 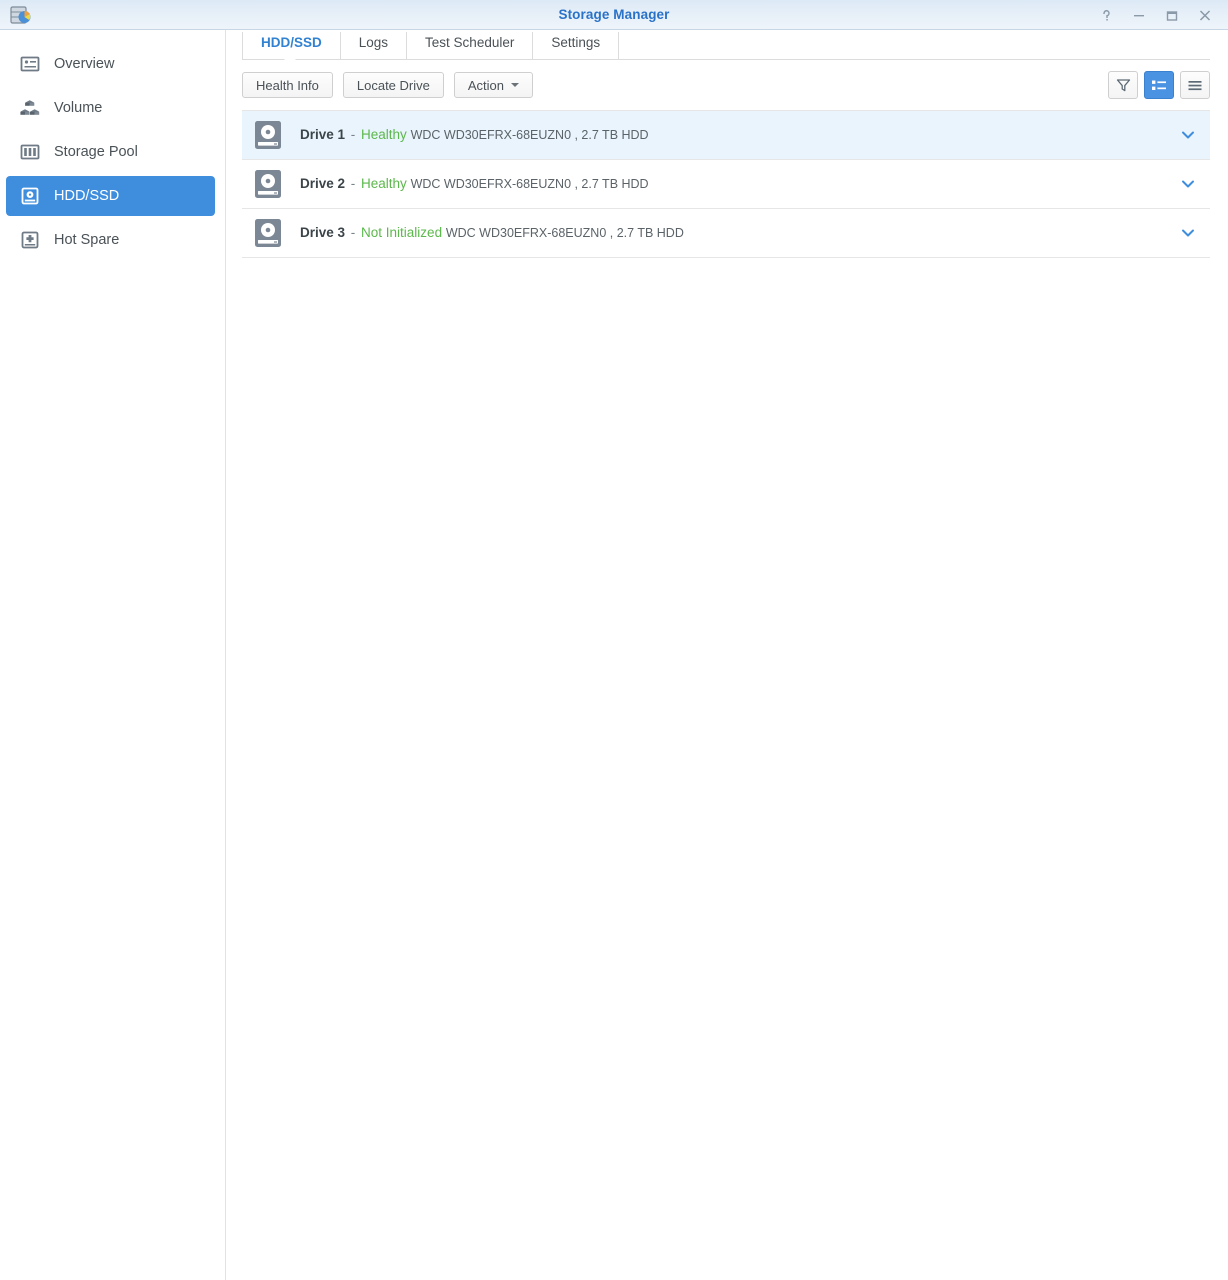 What do you see at coordinates (1172, 15) in the screenshot?
I see `maximize-button` at bounding box center [1172, 15].